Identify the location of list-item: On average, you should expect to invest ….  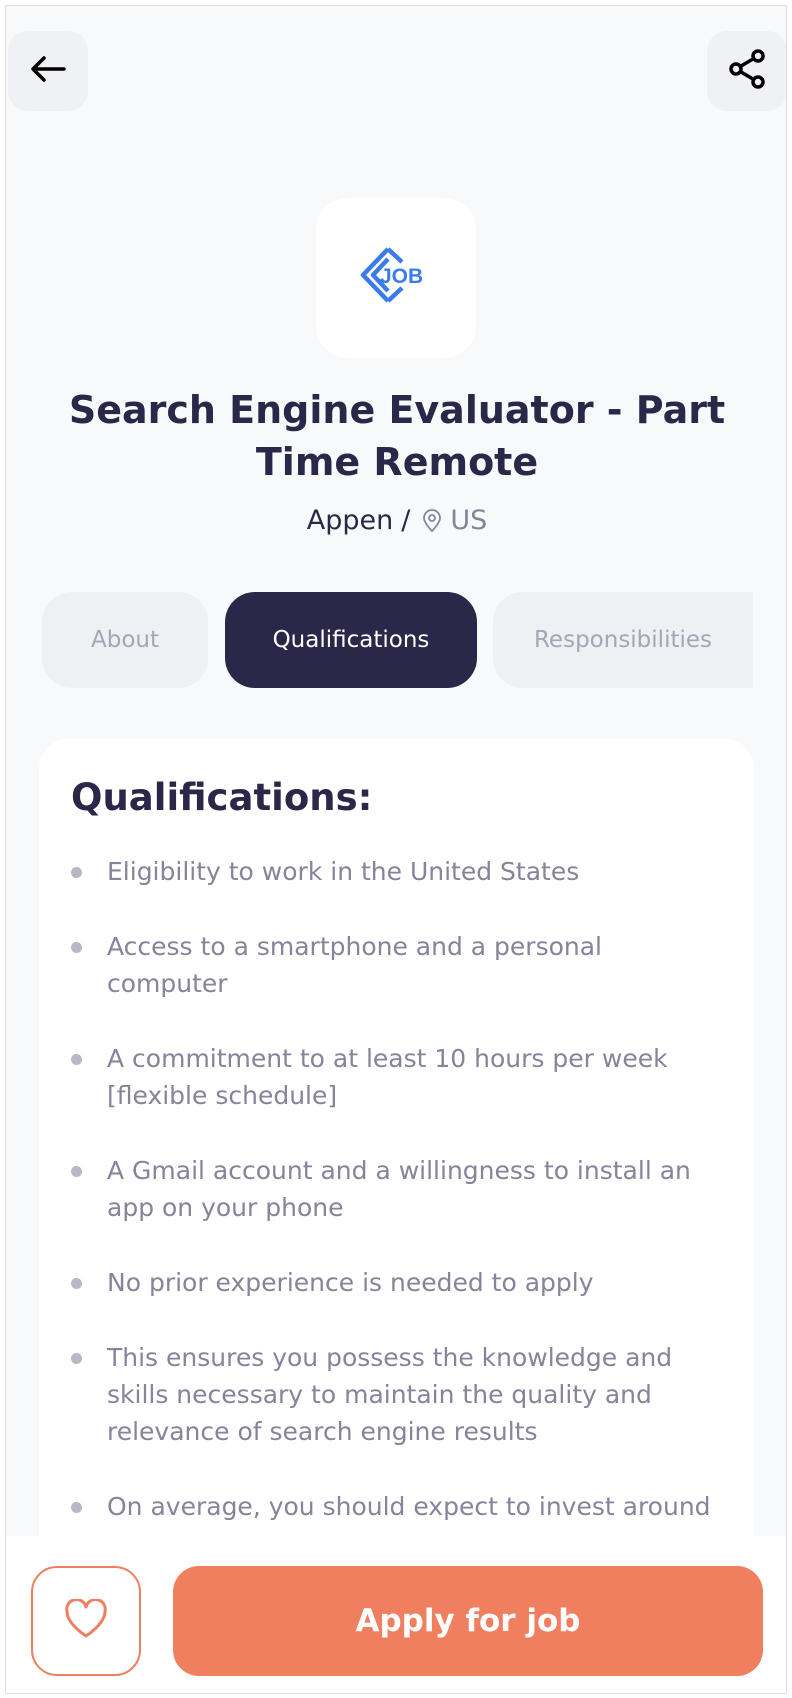
(395, 1506).